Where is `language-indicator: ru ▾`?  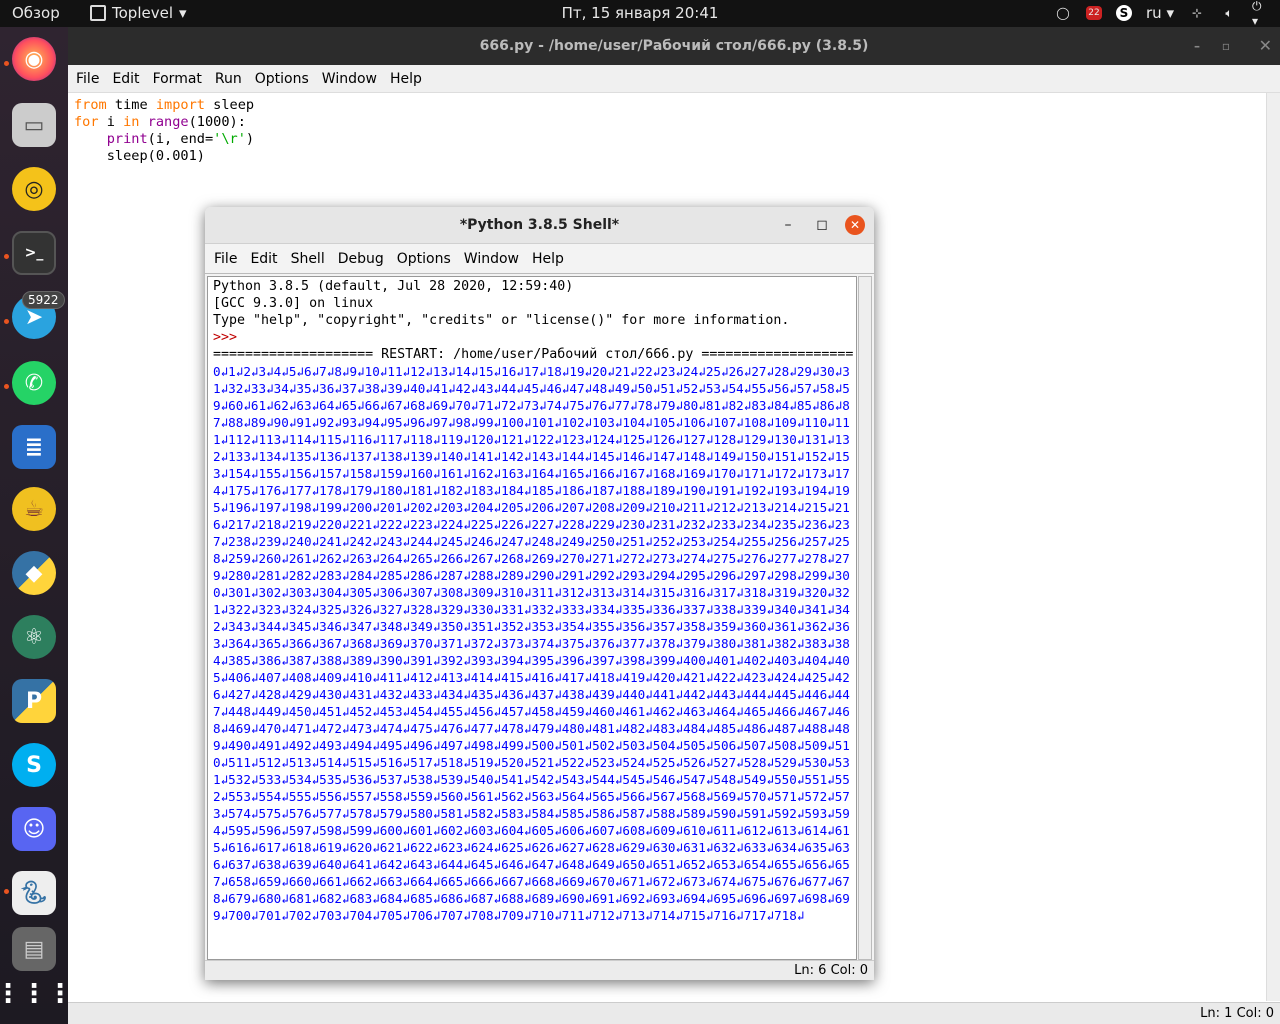 language-indicator: ru ▾ is located at coordinates (1160, 13).